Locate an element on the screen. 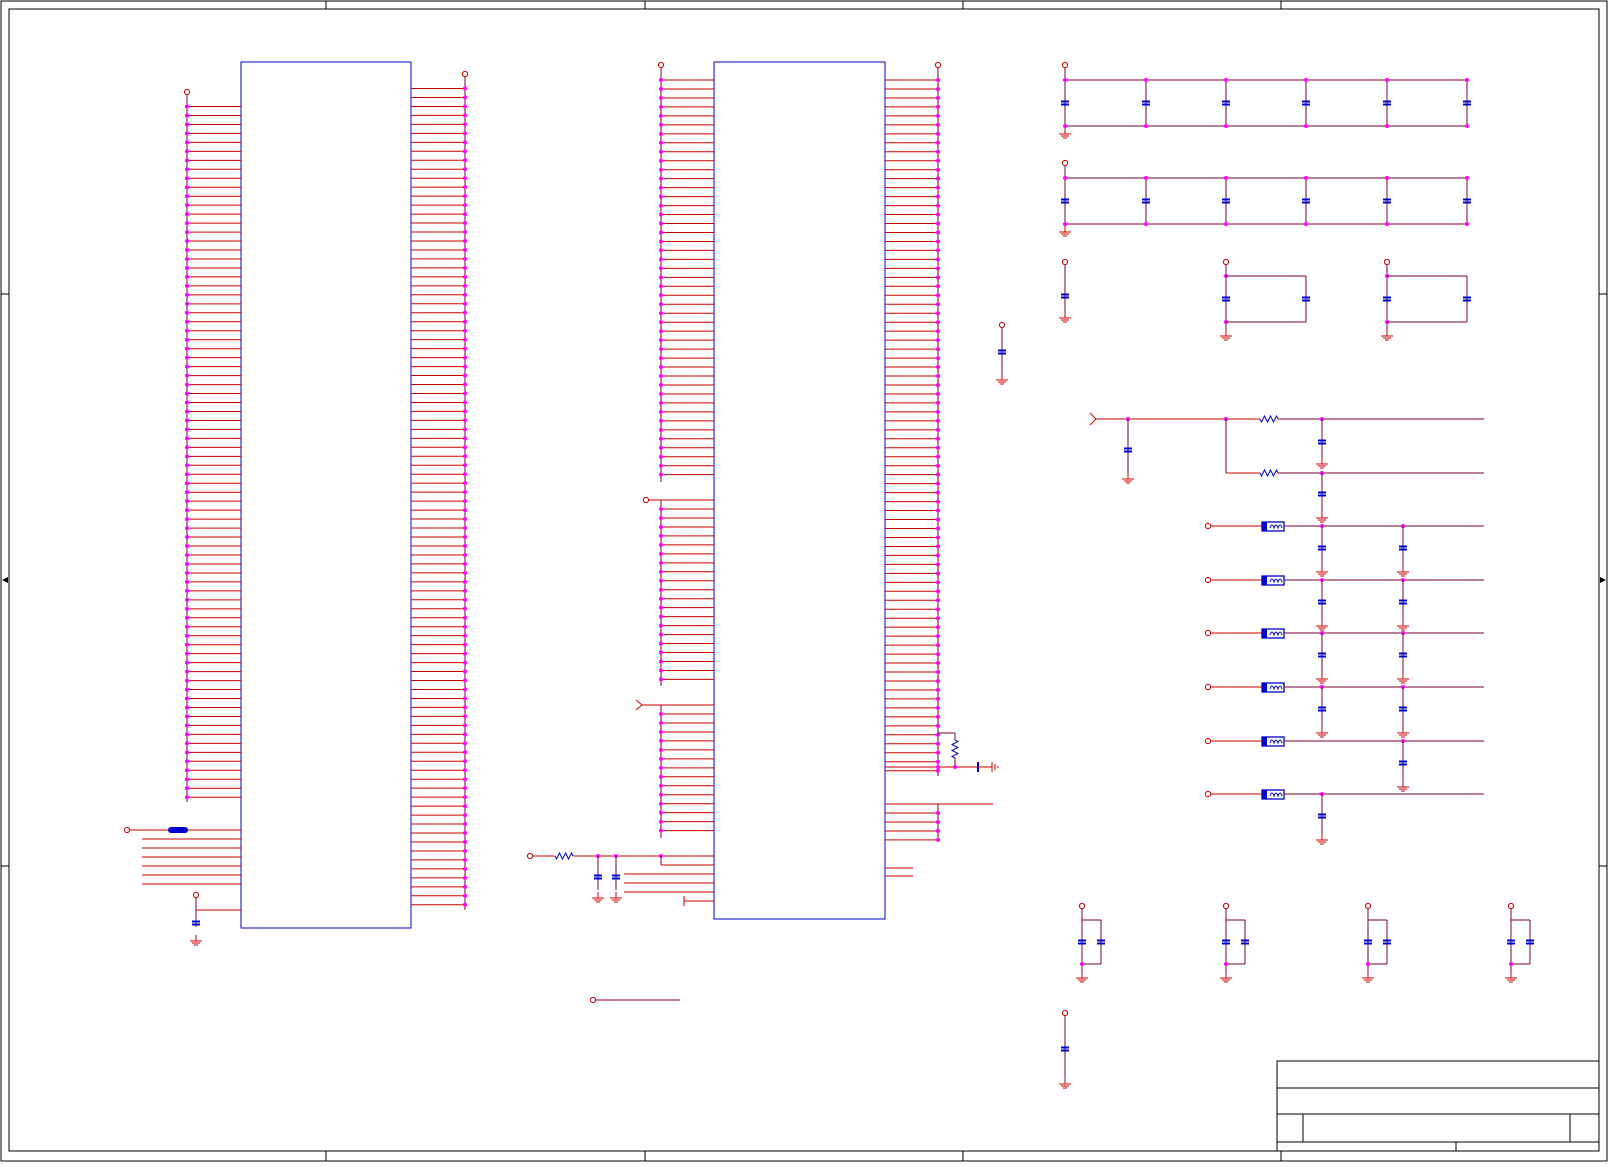  ferrite-bead is located at coordinates (1273, 633).